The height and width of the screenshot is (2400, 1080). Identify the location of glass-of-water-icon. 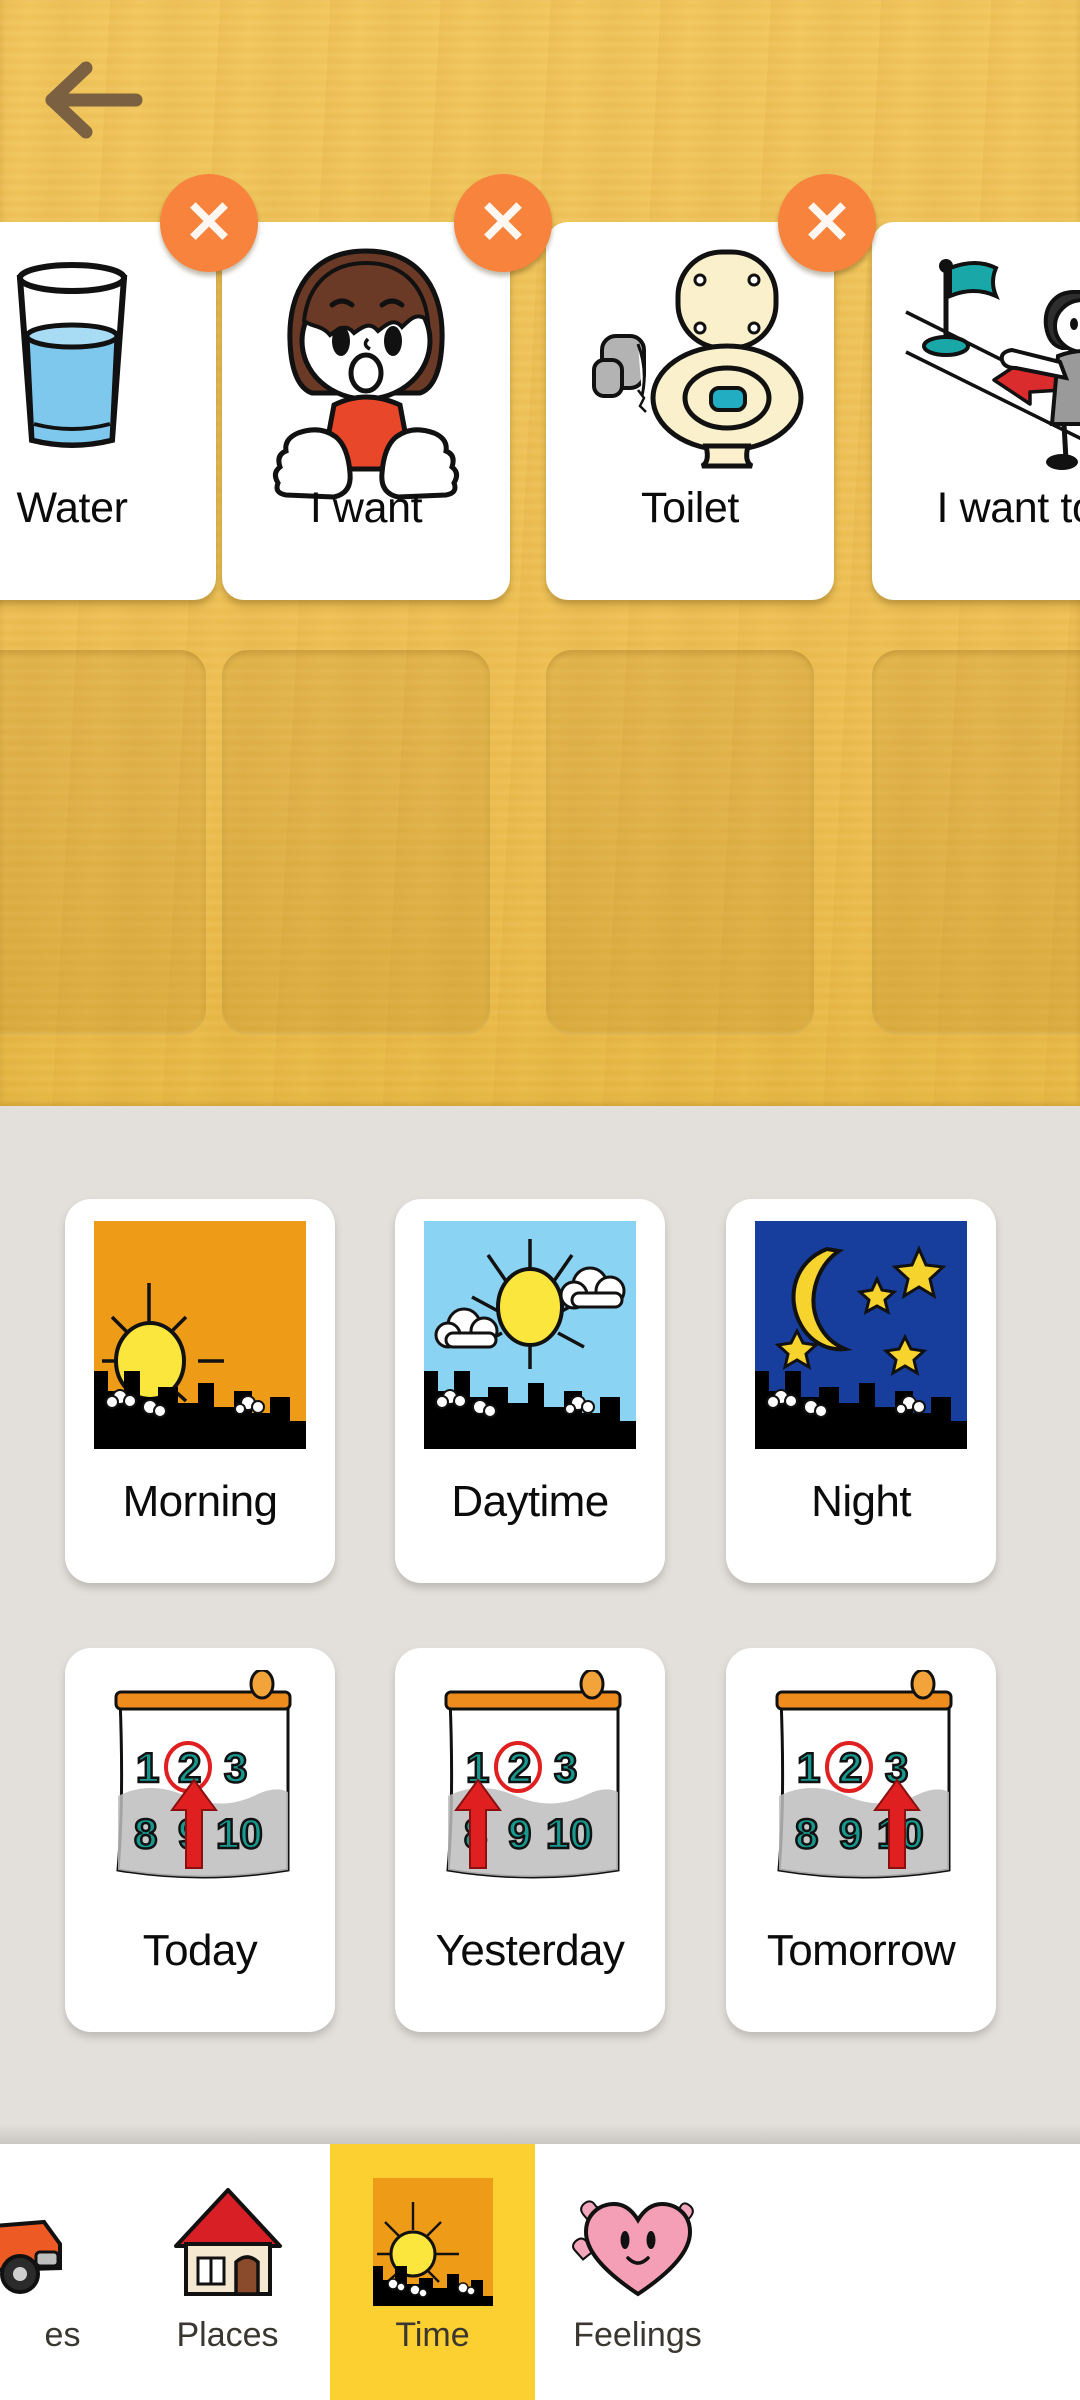
(108, 356).